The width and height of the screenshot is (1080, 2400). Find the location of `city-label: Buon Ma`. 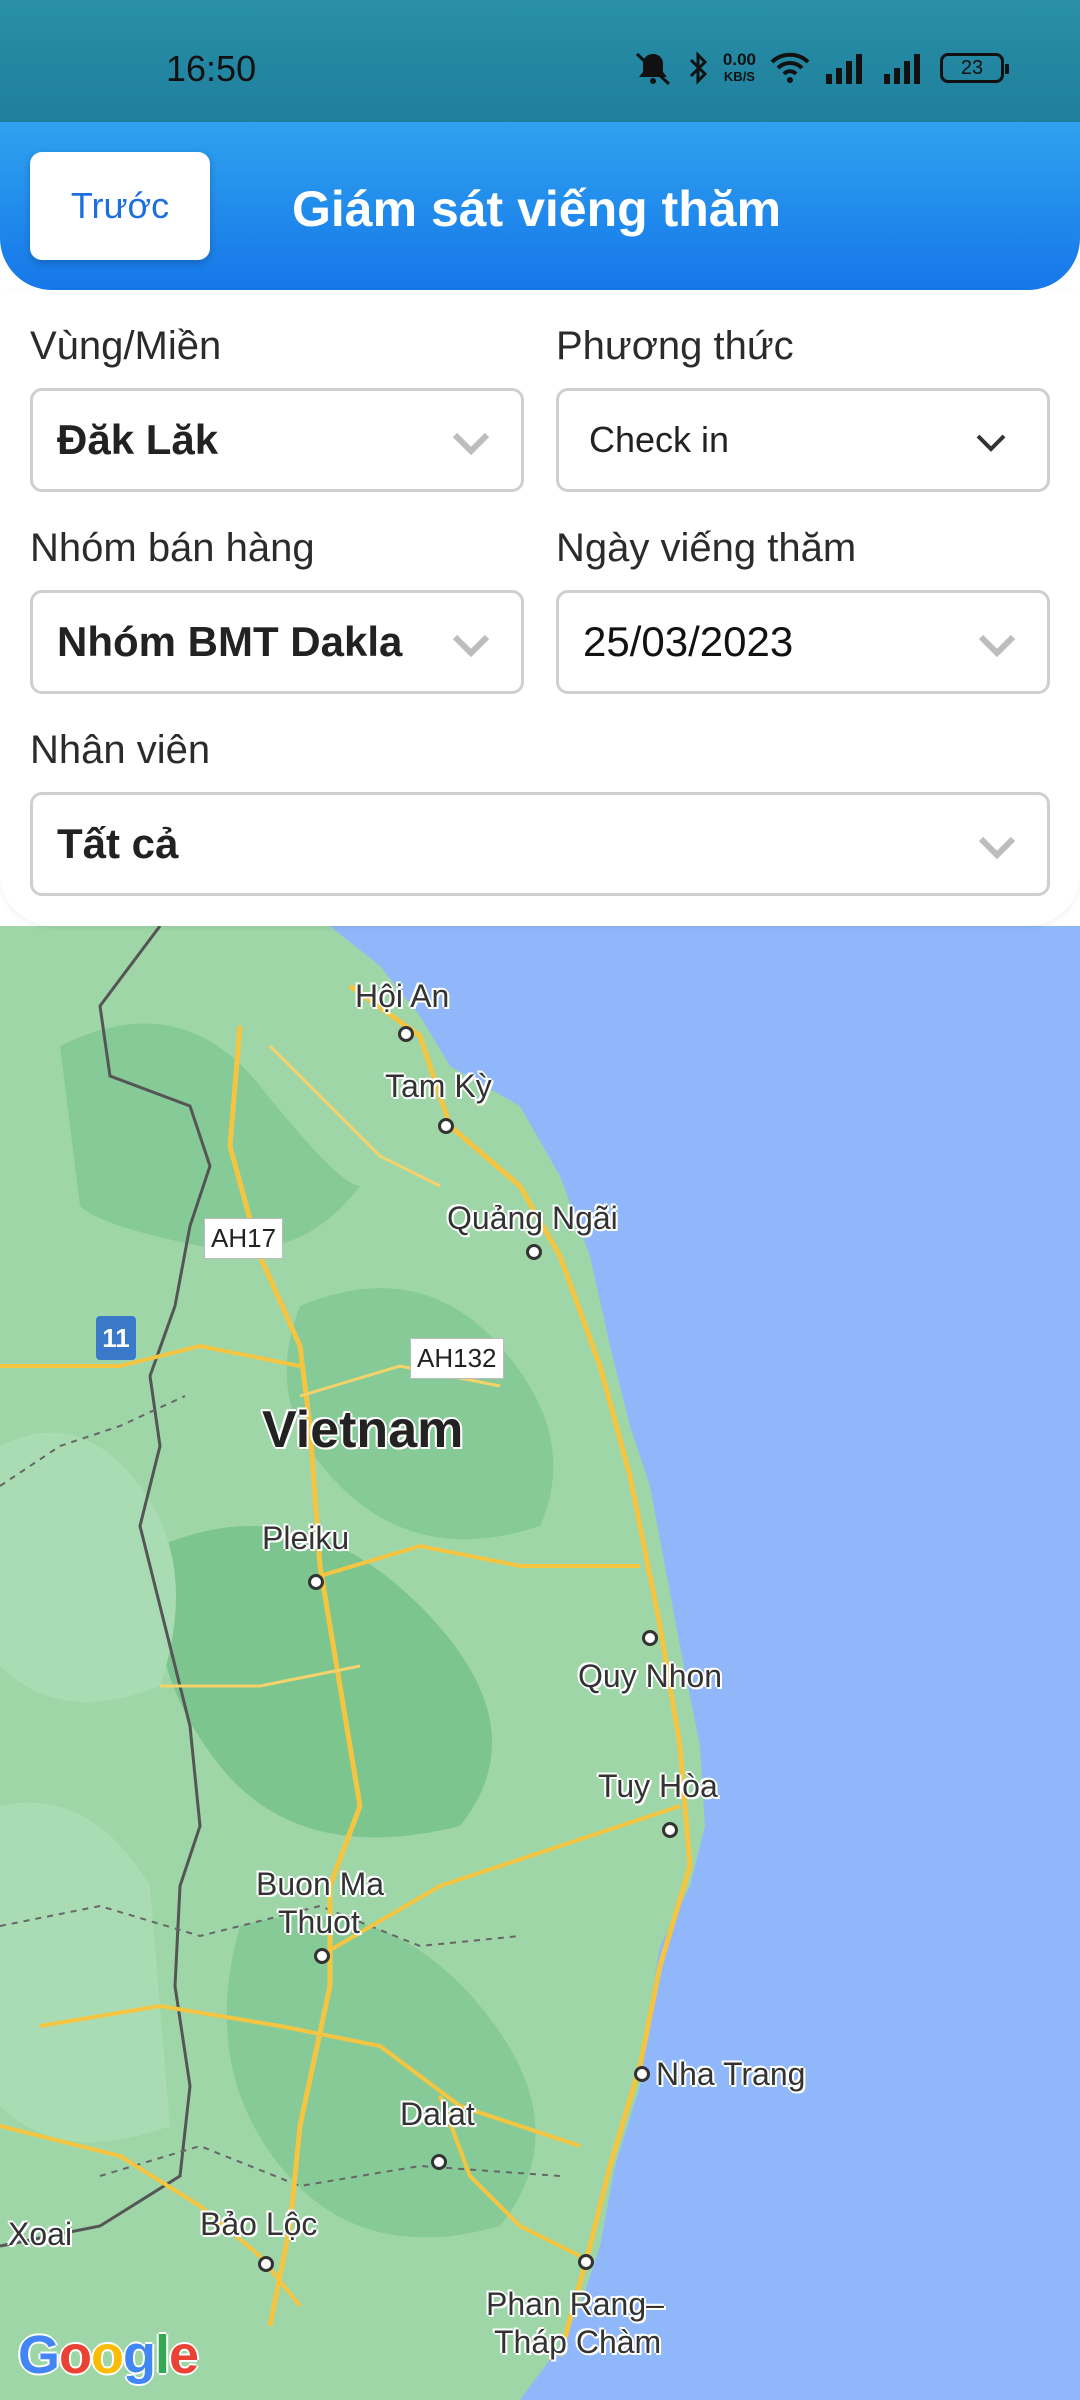

city-label: Buon Ma is located at coordinates (320, 1884).